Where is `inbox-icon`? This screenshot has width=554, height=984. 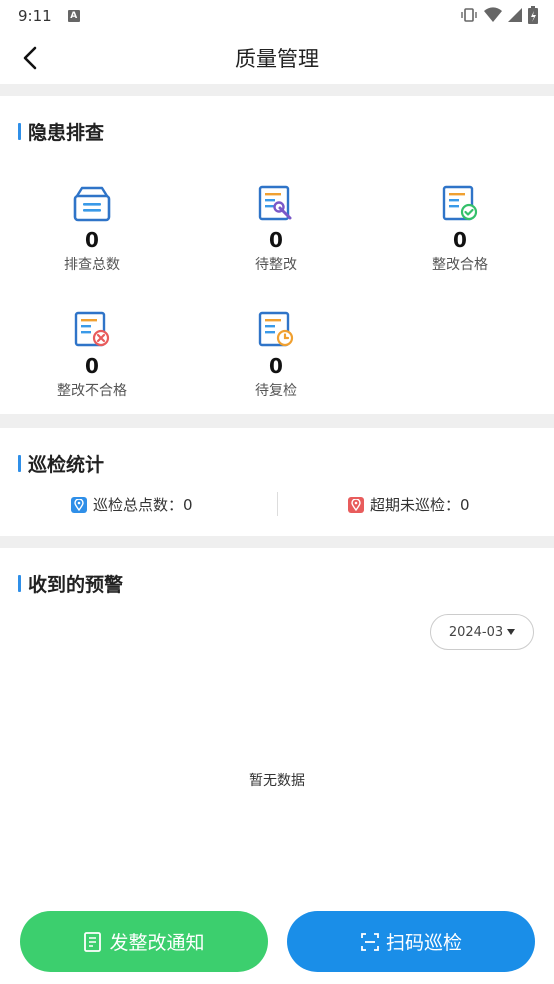
inbox-icon is located at coordinates (92, 204).